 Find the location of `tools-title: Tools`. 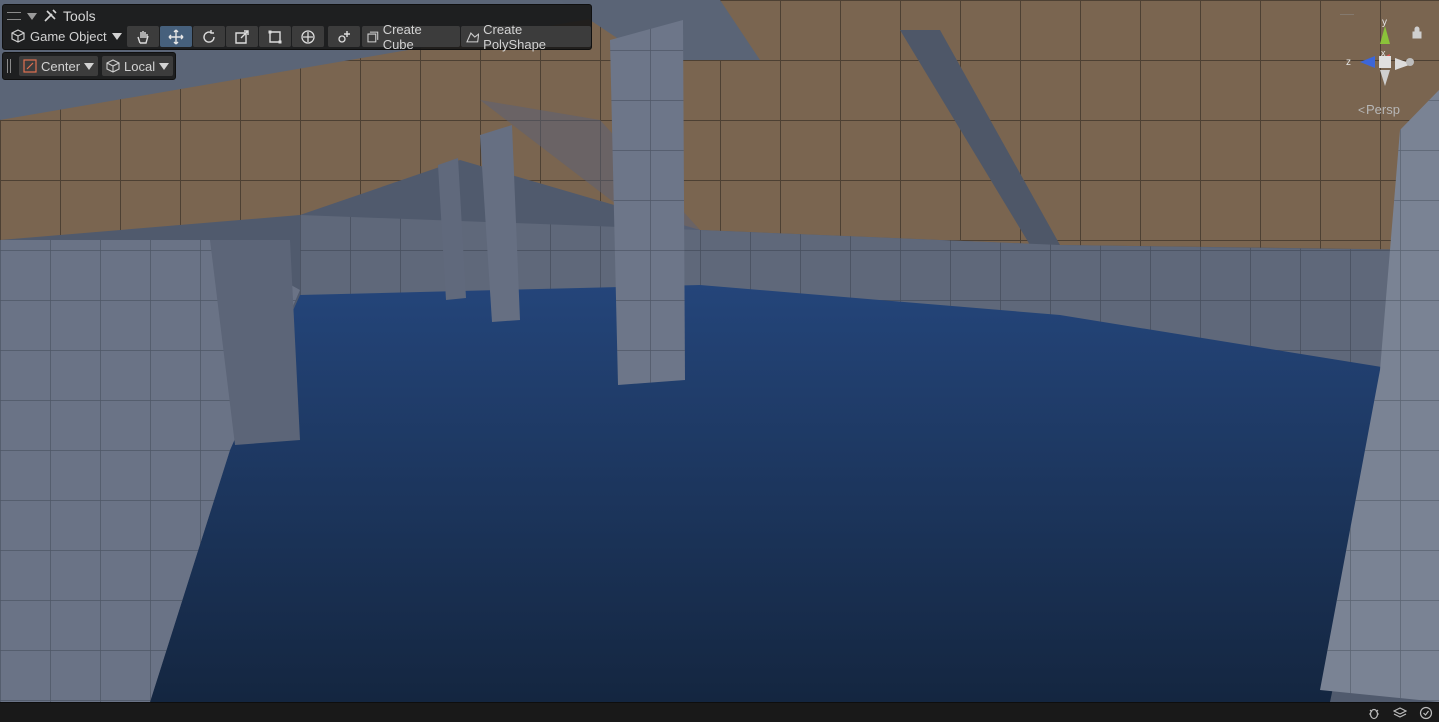

tools-title: Tools is located at coordinates (79, 16).